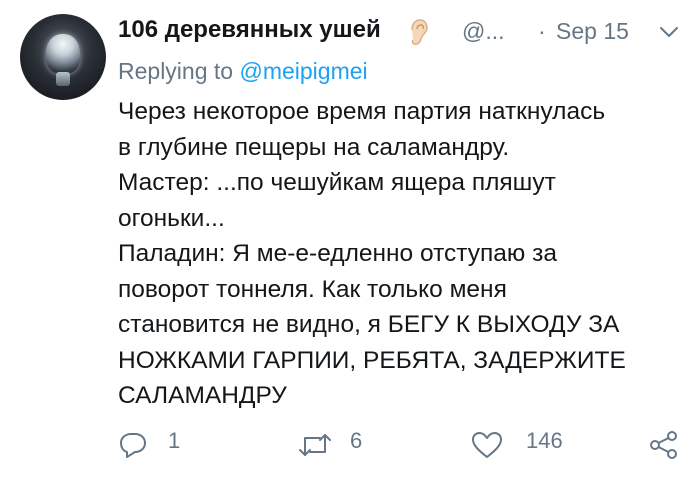 This screenshot has height=480, width=700. I want to click on replying-to-prefix: Replying to, so click(176, 71).